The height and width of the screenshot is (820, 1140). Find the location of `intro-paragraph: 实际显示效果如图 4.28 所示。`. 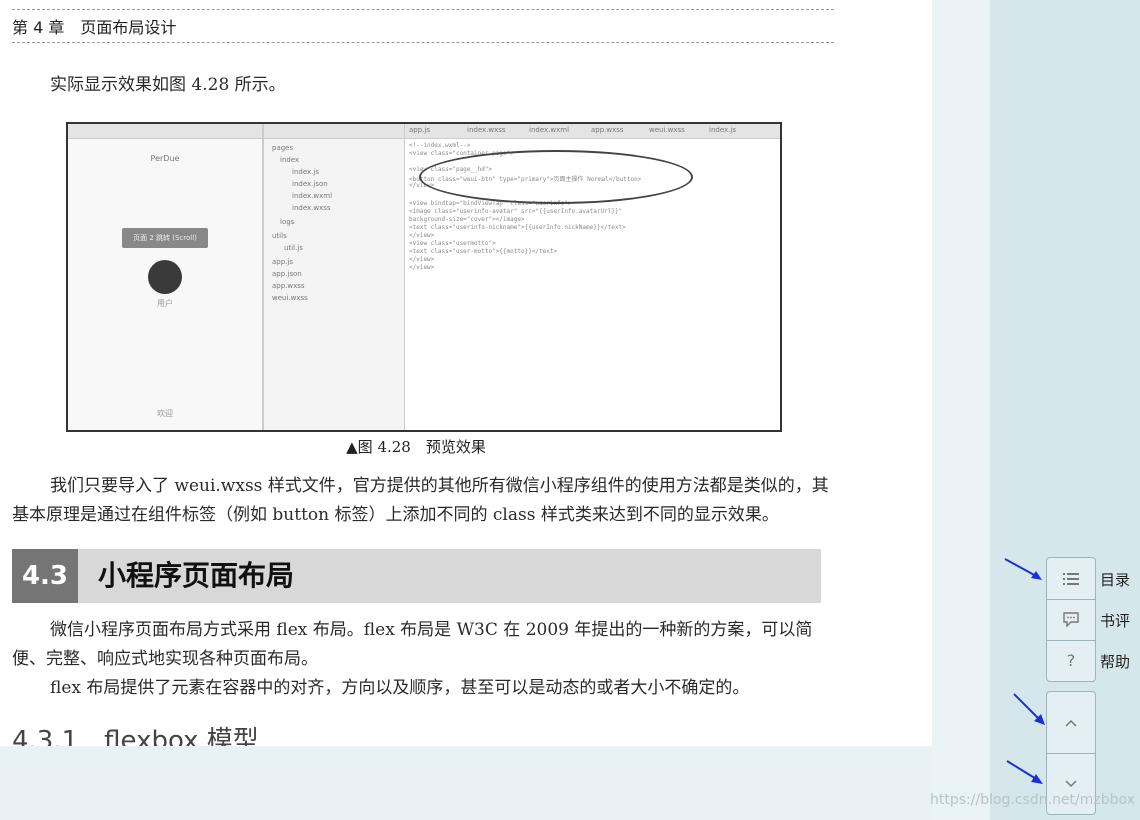

intro-paragraph: 实际显示效果如图 4.28 所示。 is located at coordinates (168, 85).